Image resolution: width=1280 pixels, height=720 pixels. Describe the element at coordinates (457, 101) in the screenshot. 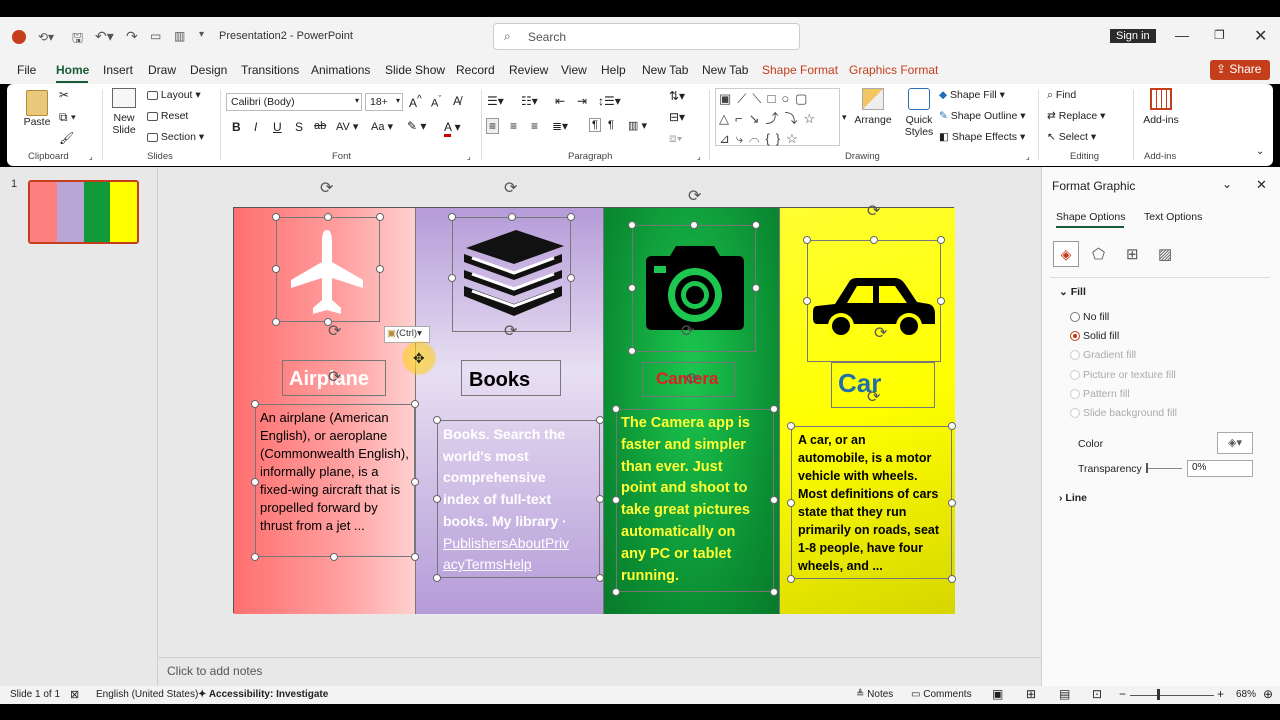

I see `clear-formatting-icon: A̸` at that location.